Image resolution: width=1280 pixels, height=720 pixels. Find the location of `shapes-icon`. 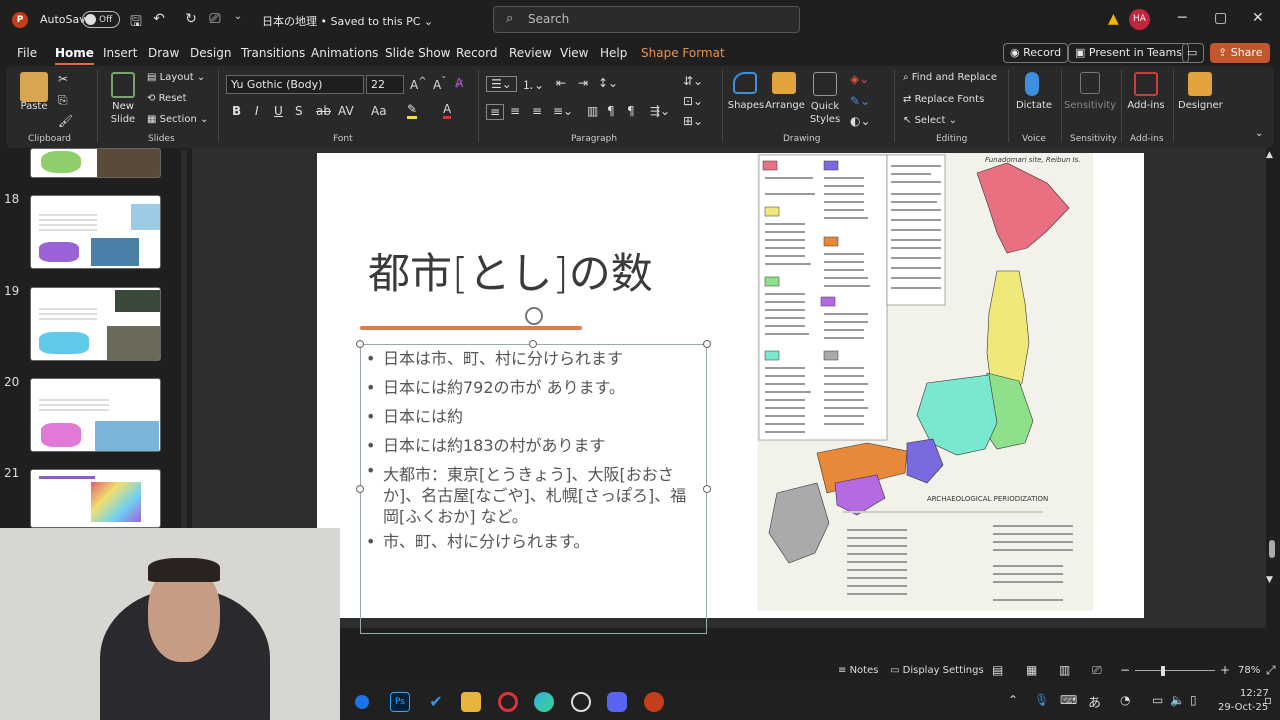

shapes-icon is located at coordinates (745, 83).